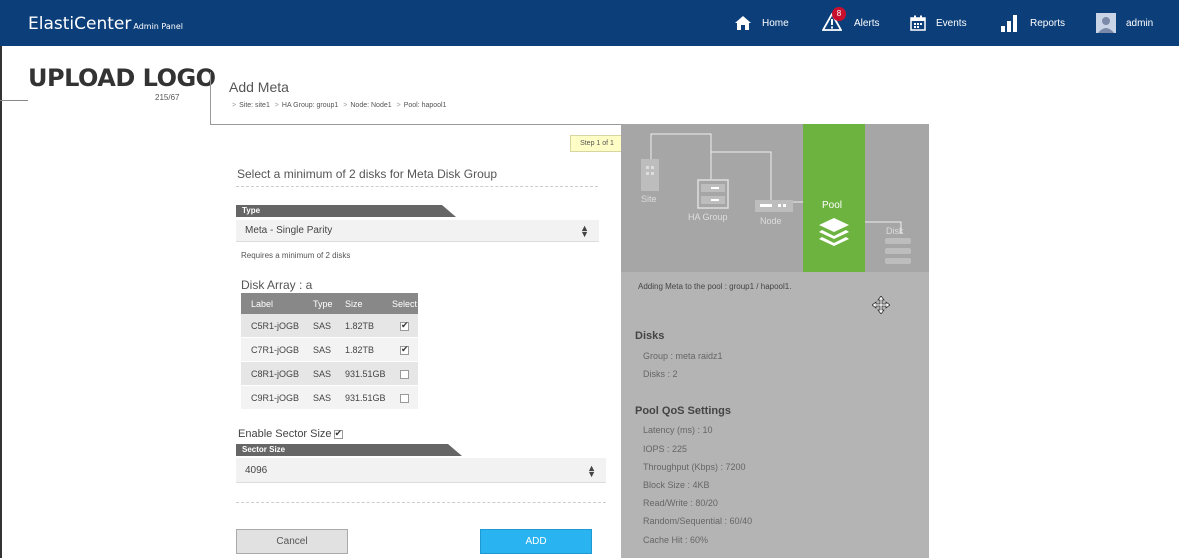 This screenshot has width=1179, height=558. I want to click on disks-count: Disks : 2, so click(660, 374).